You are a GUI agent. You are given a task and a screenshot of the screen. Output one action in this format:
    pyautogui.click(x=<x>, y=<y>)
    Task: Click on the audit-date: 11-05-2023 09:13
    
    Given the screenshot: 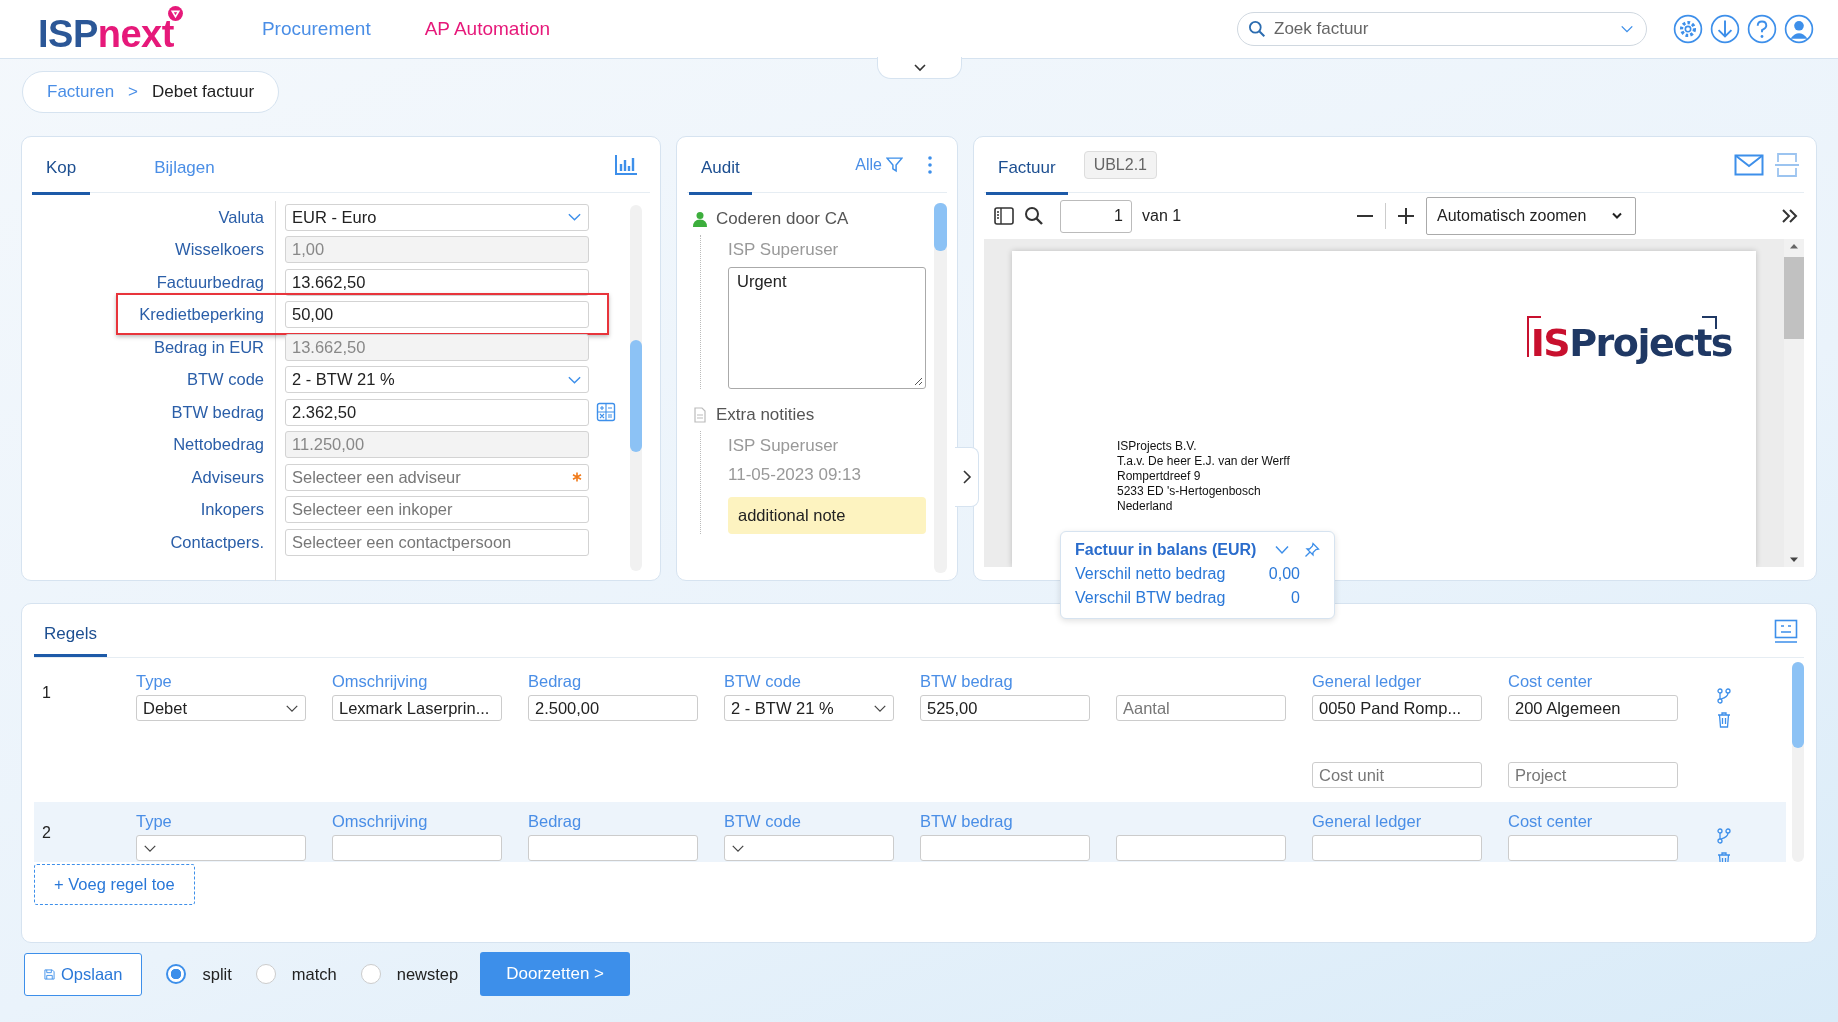 What is the action you would take?
    pyautogui.click(x=795, y=475)
    